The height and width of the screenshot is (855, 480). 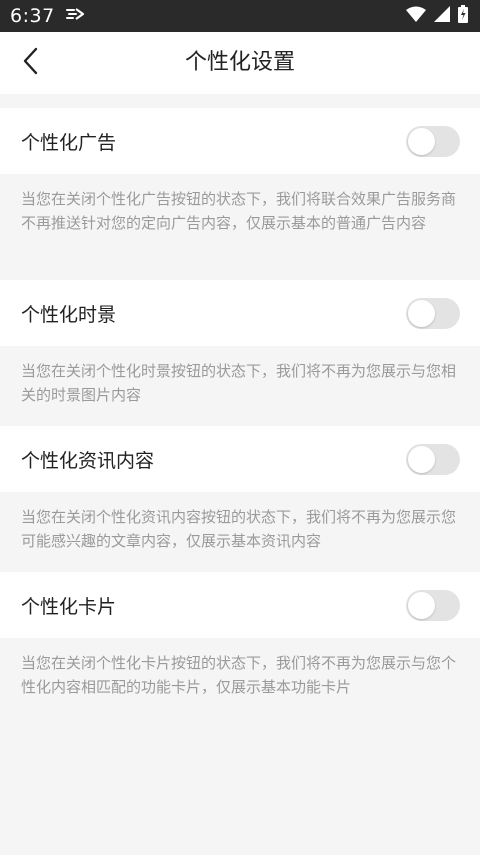 What do you see at coordinates (69, 314) in the screenshot?
I see `setting-label: 个性化时景` at bounding box center [69, 314].